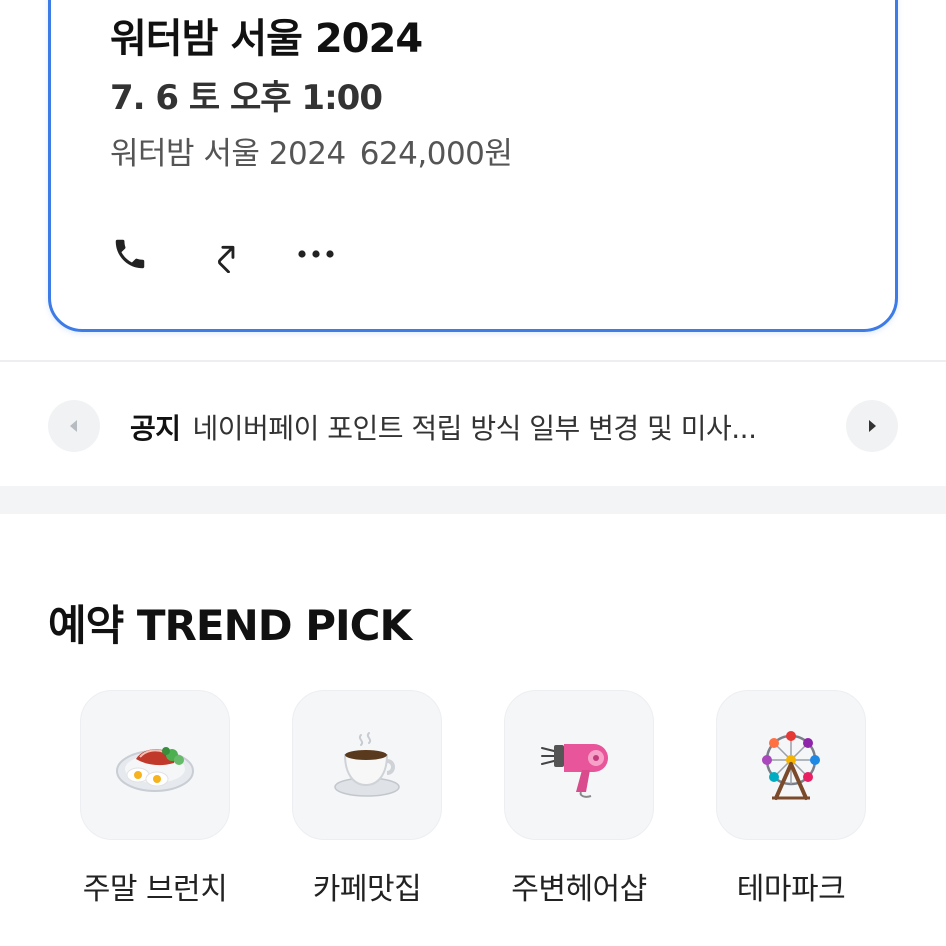  I want to click on ferris-wheel-icon, so click(791, 765).